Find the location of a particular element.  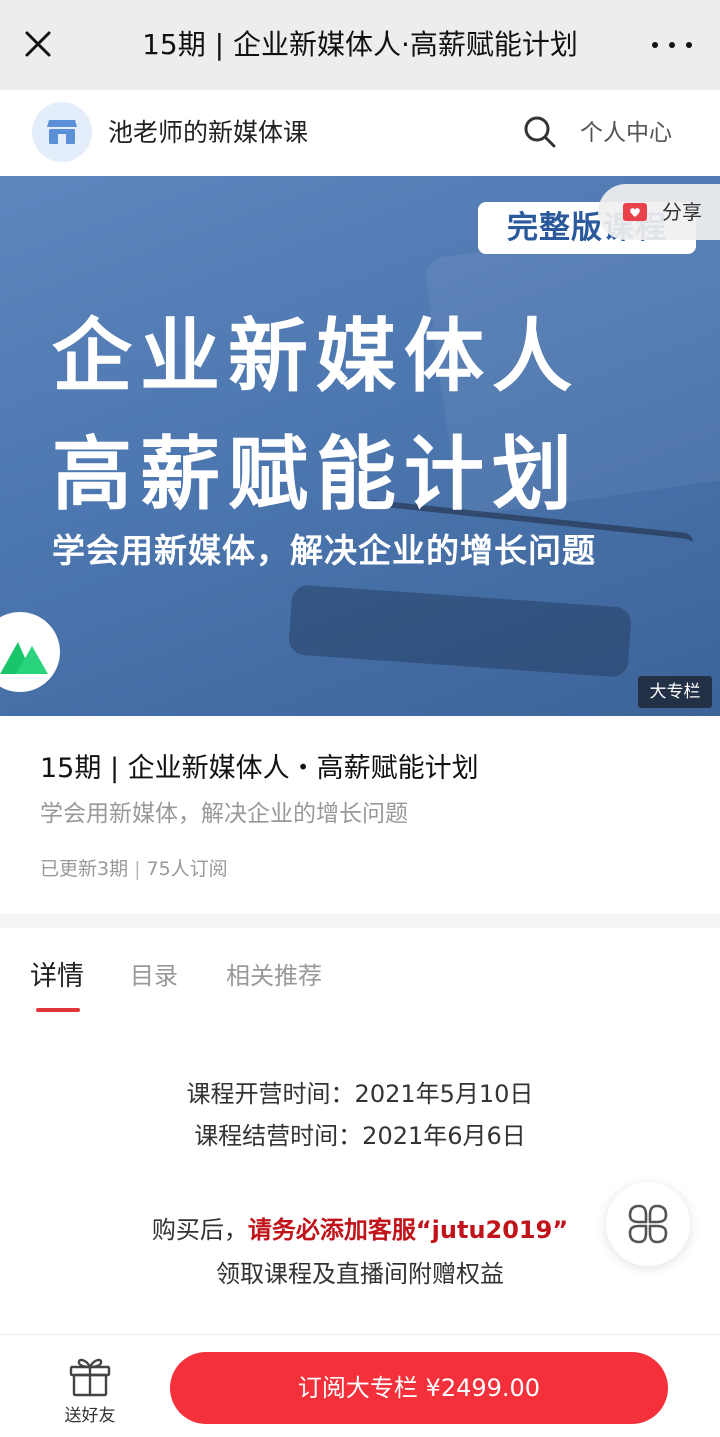

course-title: 15期 | 企业新媒体人・高薪赋能计划 is located at coordinates (259, 768).